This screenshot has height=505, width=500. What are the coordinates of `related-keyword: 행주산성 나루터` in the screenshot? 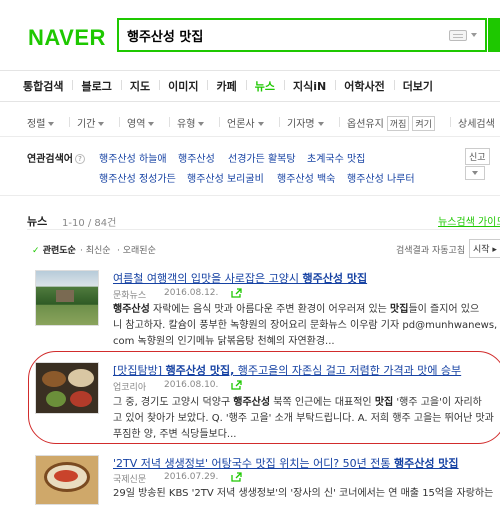 It's located at (381, 177).